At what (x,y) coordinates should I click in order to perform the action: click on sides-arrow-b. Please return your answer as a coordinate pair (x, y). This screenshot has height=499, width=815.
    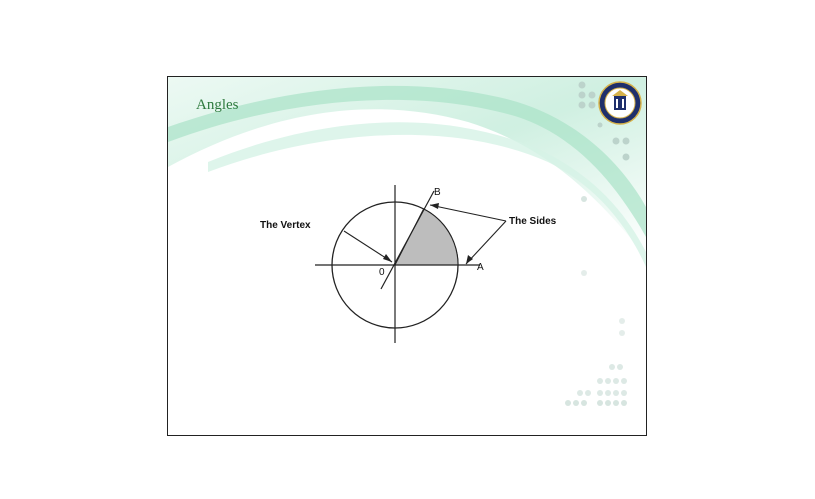
    Looking at the image, I should click on (468, 213).